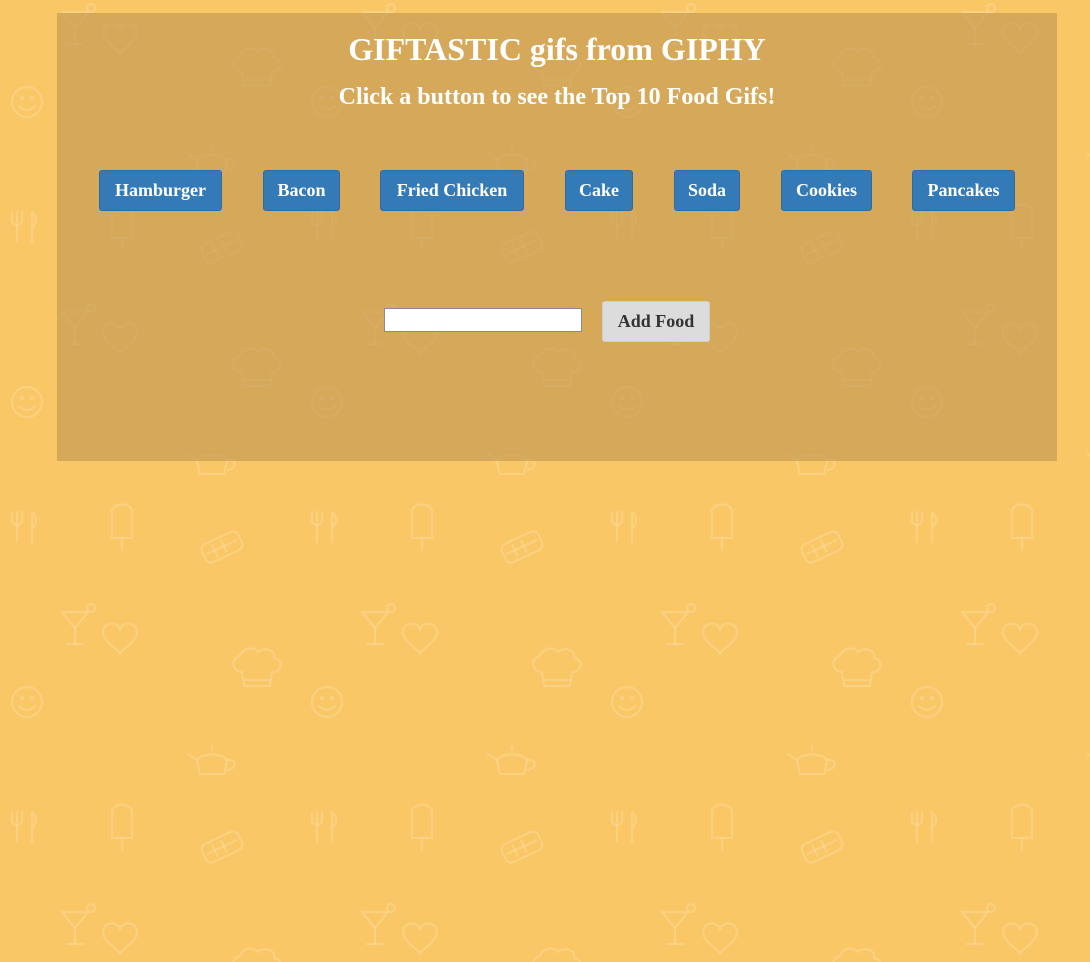 The width and height of the screenshot is (1090, 962). What do you see at coordinates (301, 190) in the screenshot?
I see `food-button-bacon: Bacon` at bounding box center [301, 190].